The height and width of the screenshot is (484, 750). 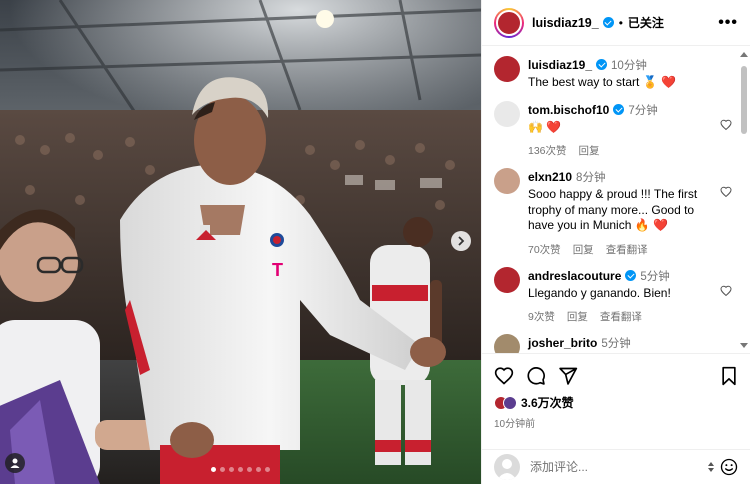 I want to click on caption-username: luisdiaz19_, so click(x=560, y=65).